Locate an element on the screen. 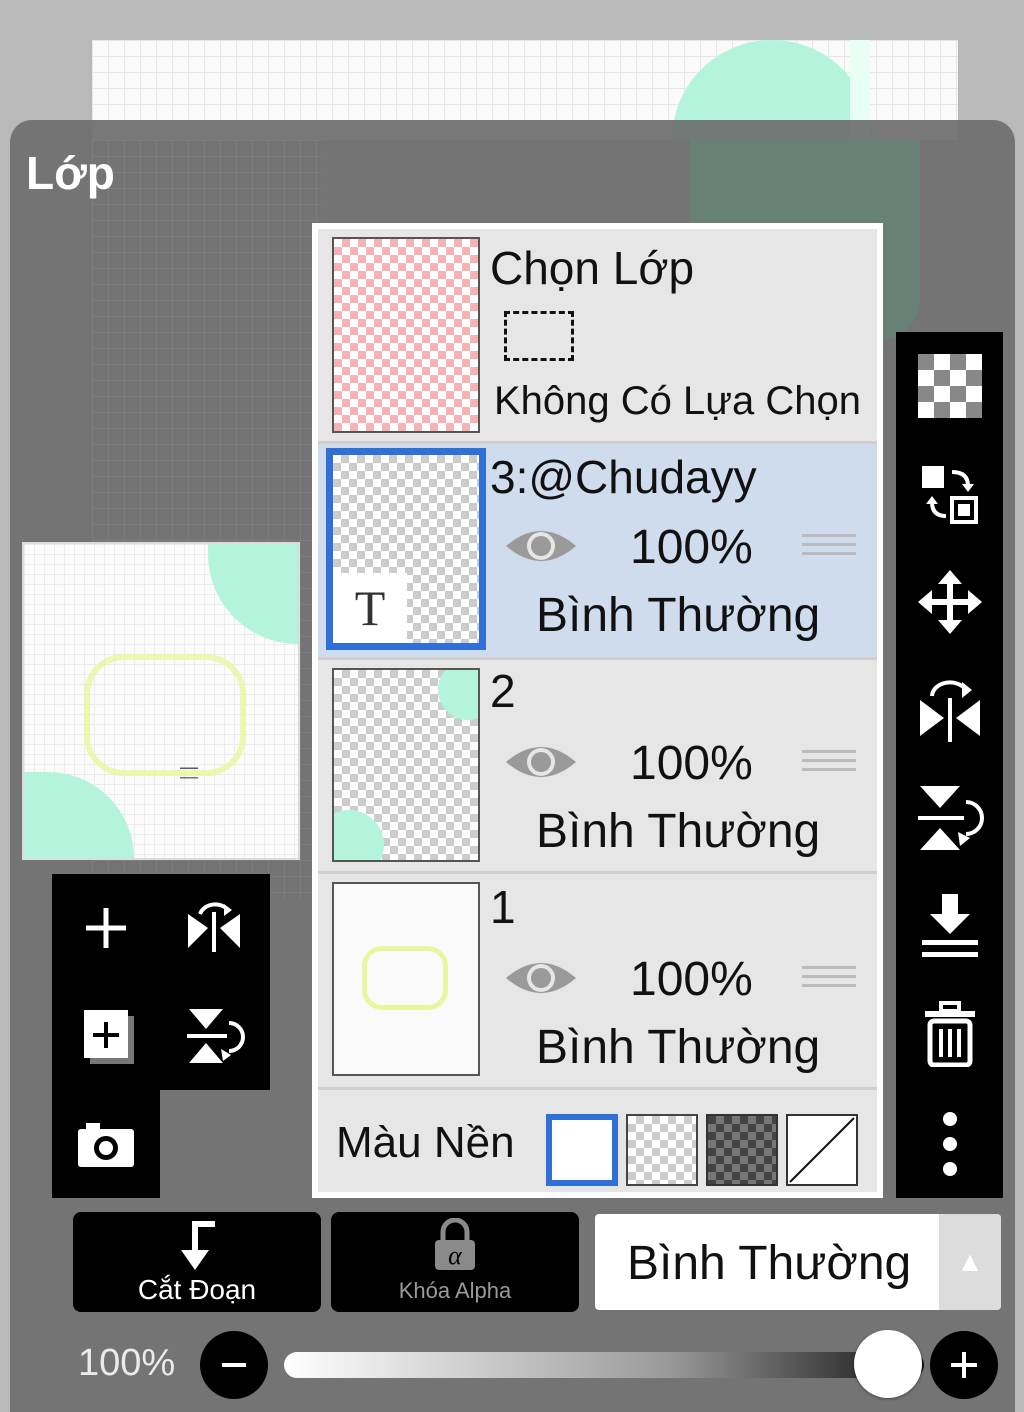 The width and height of the screenshot is (1024, 1412). layer-tools-right is located at coordinates (949, 765).